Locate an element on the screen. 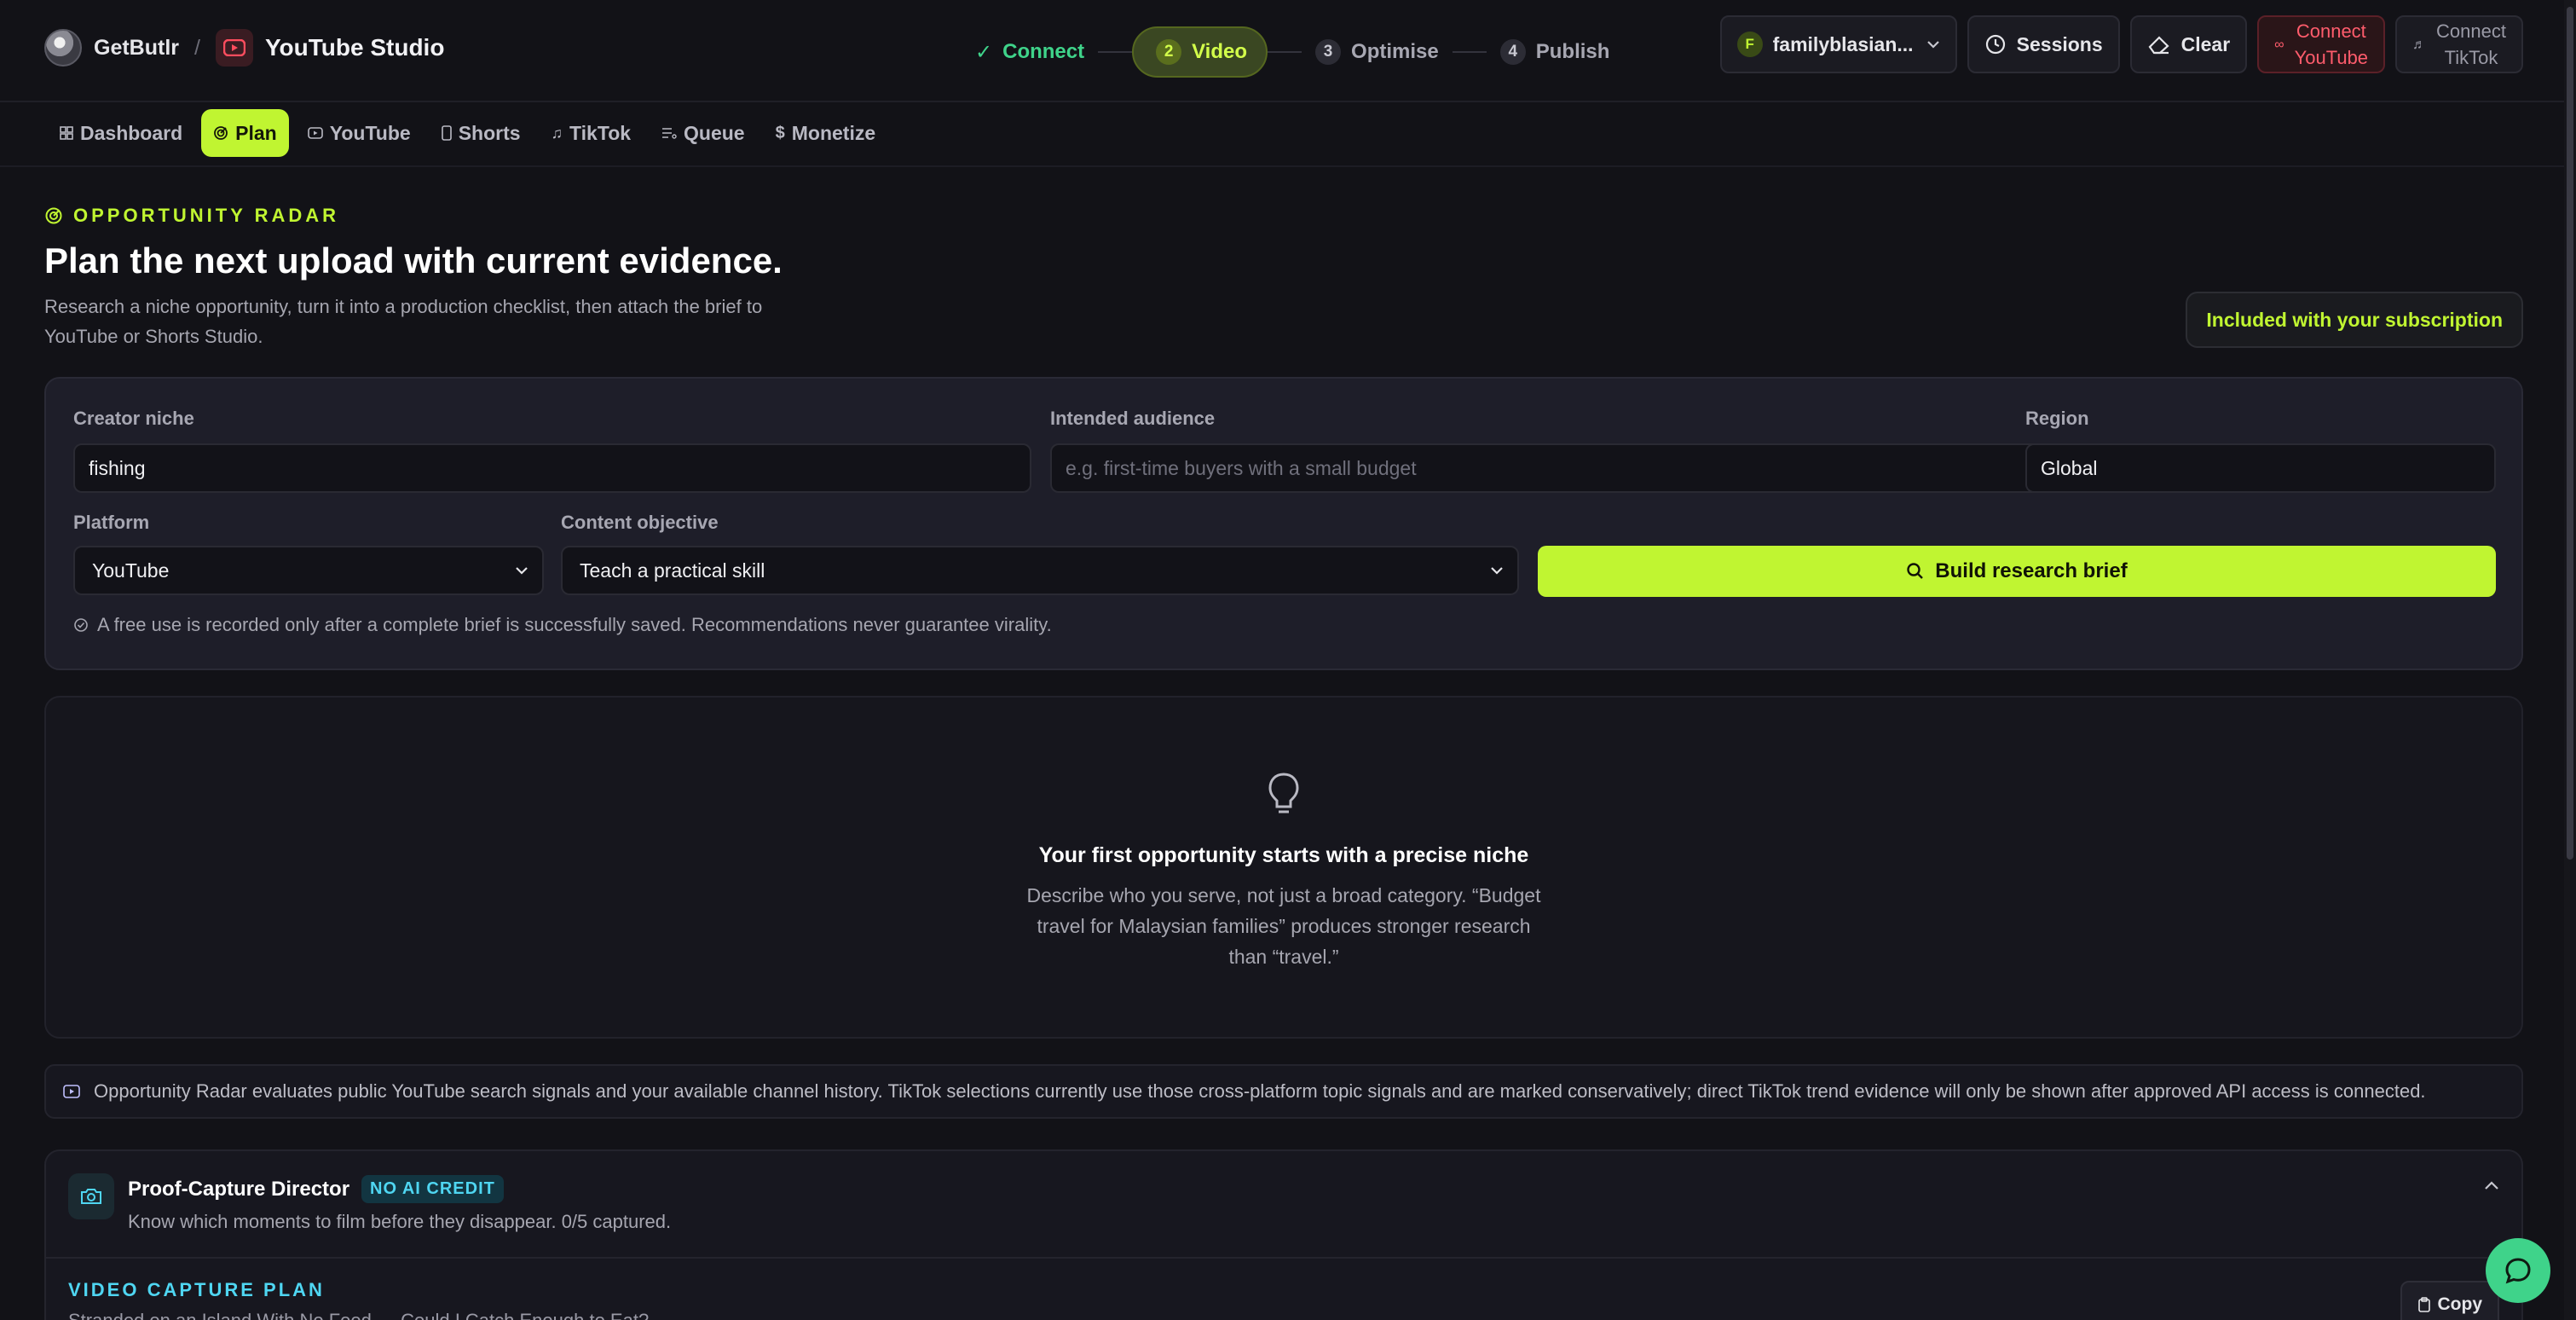  scrollbar-track is located at coordinates (2570, 660).